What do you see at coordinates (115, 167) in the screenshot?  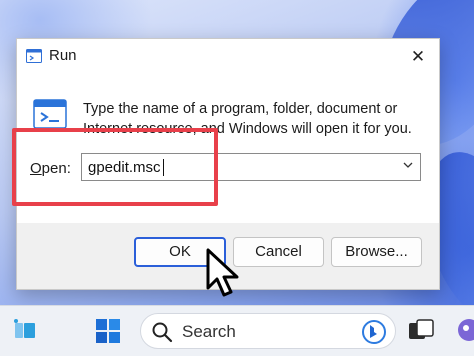 I see `highlight-box` at bounding box center [115, 167].